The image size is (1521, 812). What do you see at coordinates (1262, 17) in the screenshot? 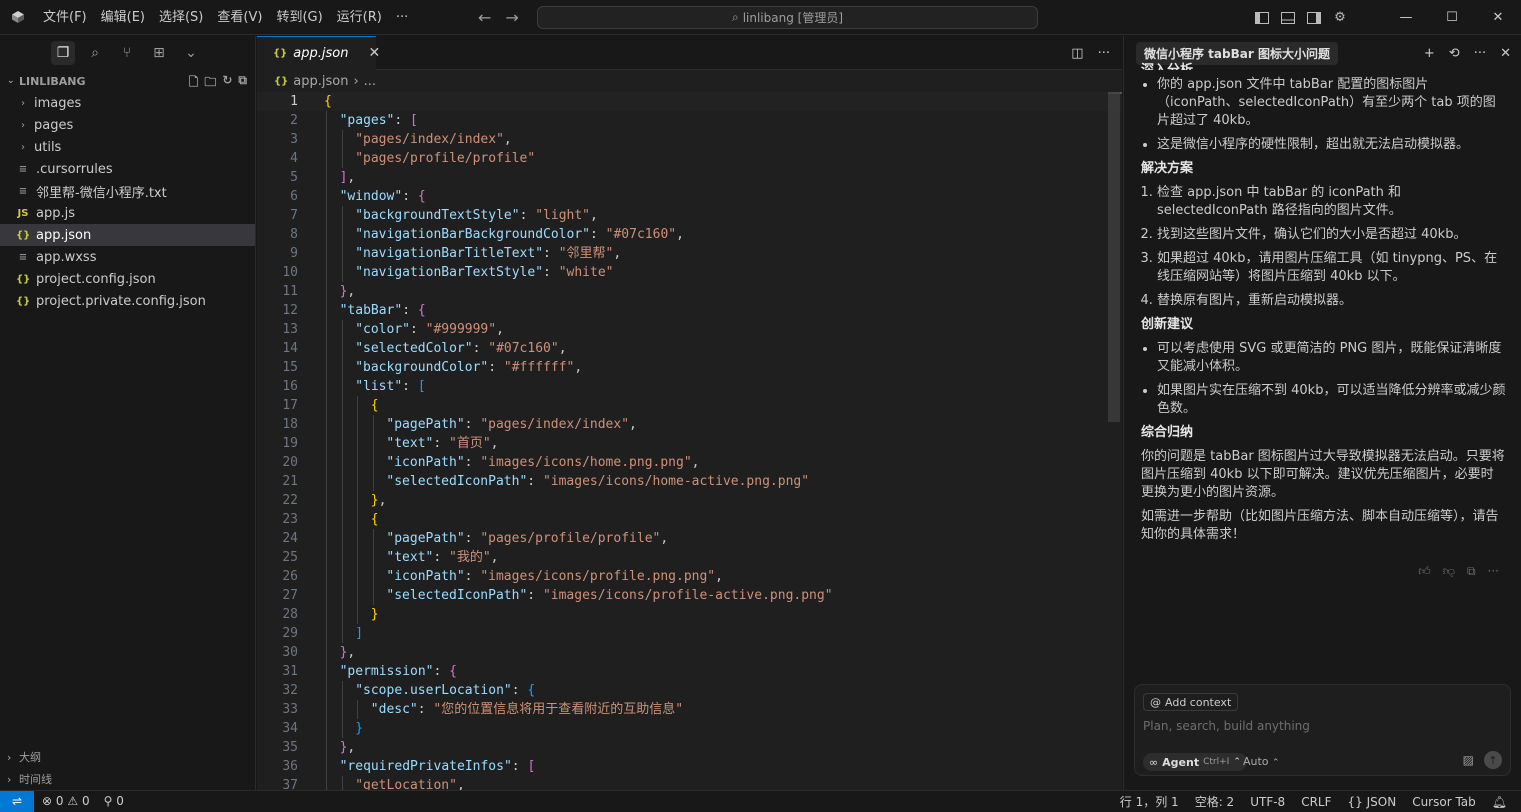
I see `toggle-sidebar-icon` at bounding box center [1262, 17].